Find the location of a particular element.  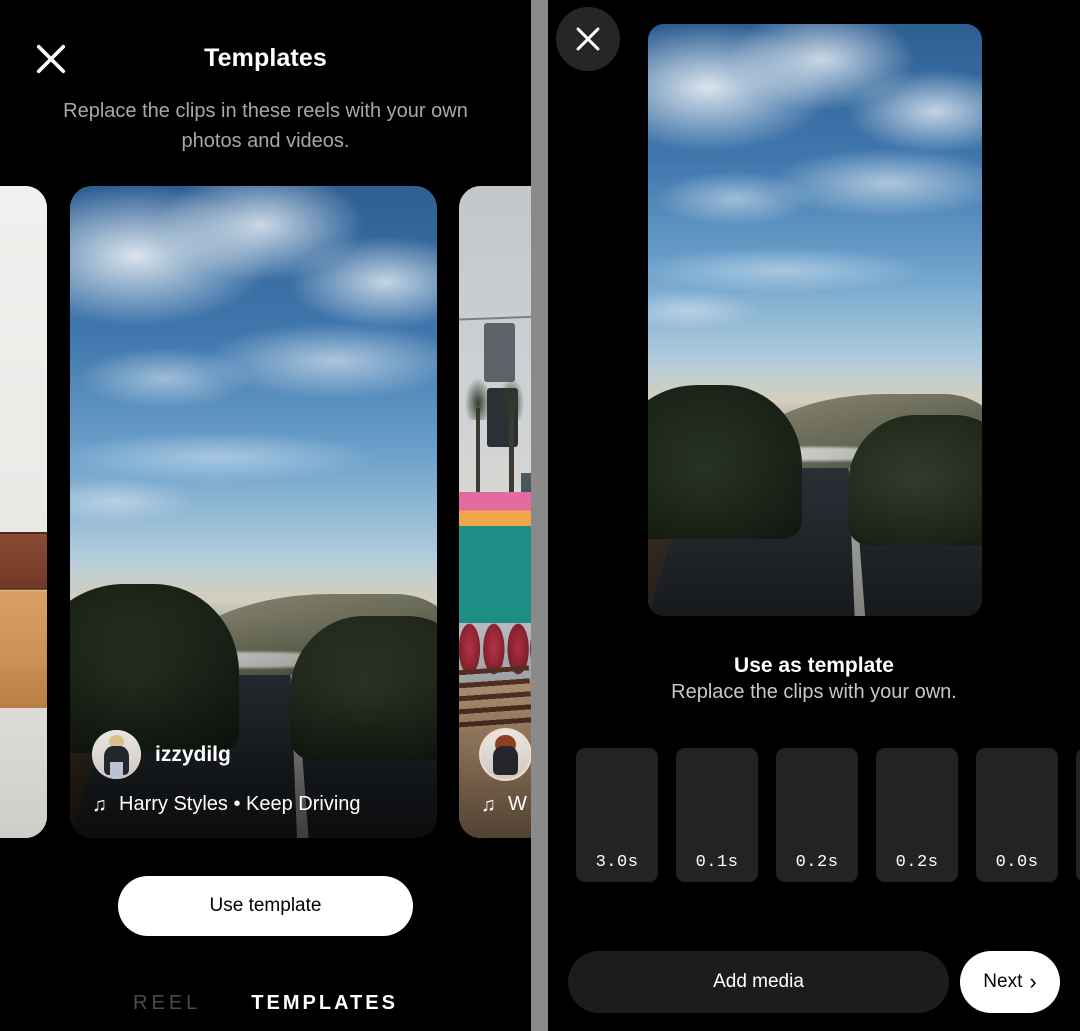

clip-timeline: 3.0s 0.1s 0.2s 0.2s 0.0s is located at coordinates (814, 815).